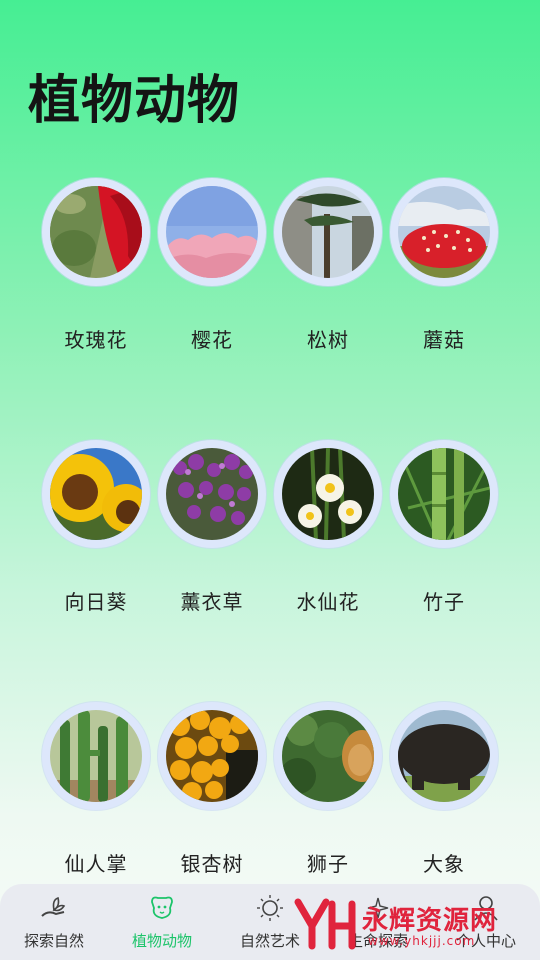 The width and height of the screenshot is (540, 960). What do you see at coordinates (53, 941) in the screenshot?
I see `nav-label: 探索自然` at bounding box center [53, 941].